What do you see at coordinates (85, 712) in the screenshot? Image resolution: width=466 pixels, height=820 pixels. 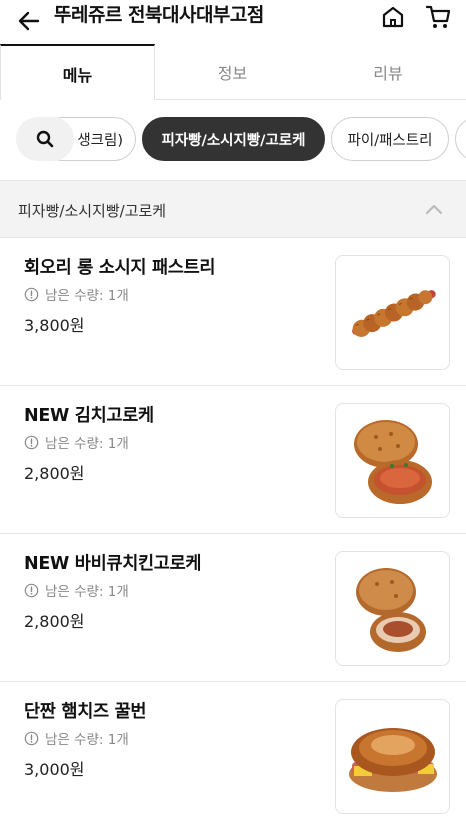 I see `product-name: 단짠 햄치즈 꿀번` at bounding box center [85, 712].